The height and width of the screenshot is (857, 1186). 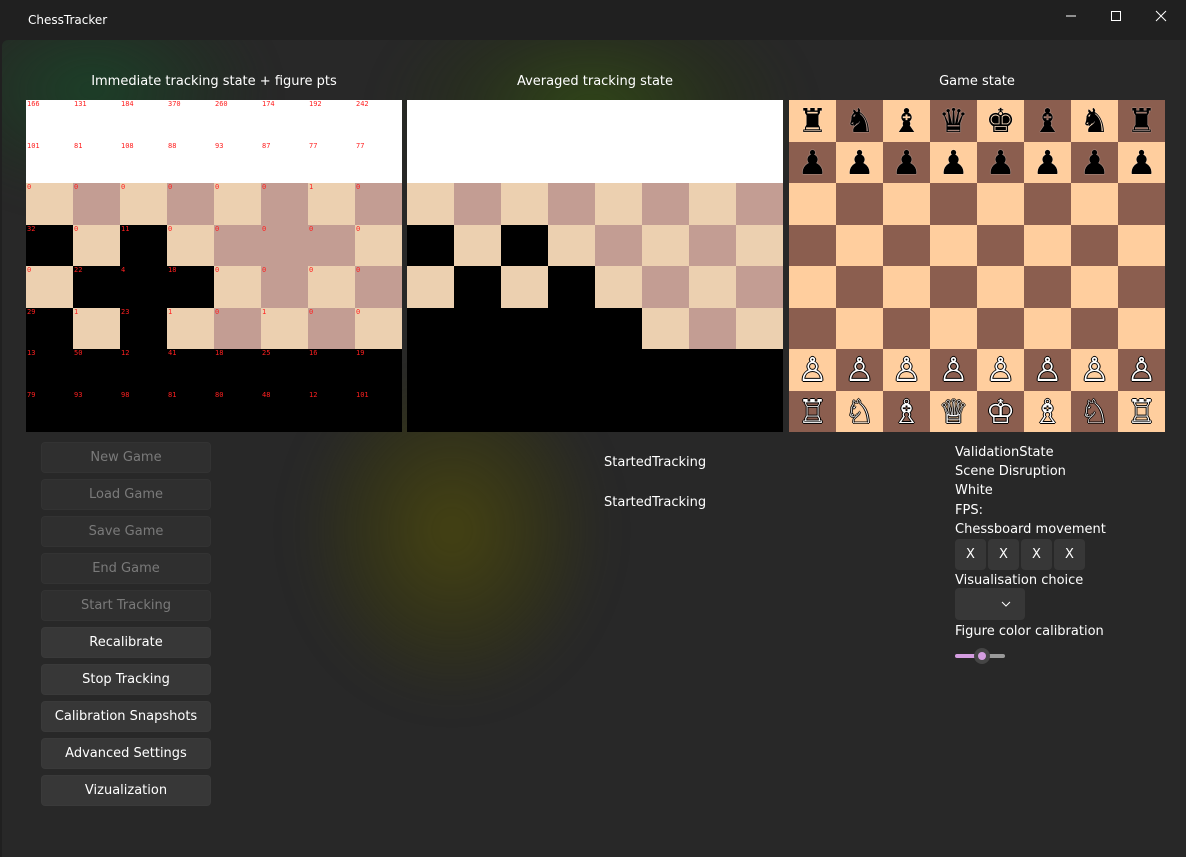 What do you see at coordinates (595, 81) in the screenshot?
I see `averaged-panel-title: Averaged tracking state` at bounding box center [595, 81].